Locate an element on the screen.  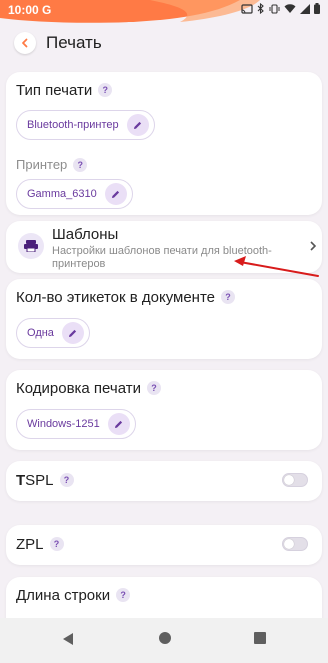
status-time: 10:00 is located at coordinates (23, 10).